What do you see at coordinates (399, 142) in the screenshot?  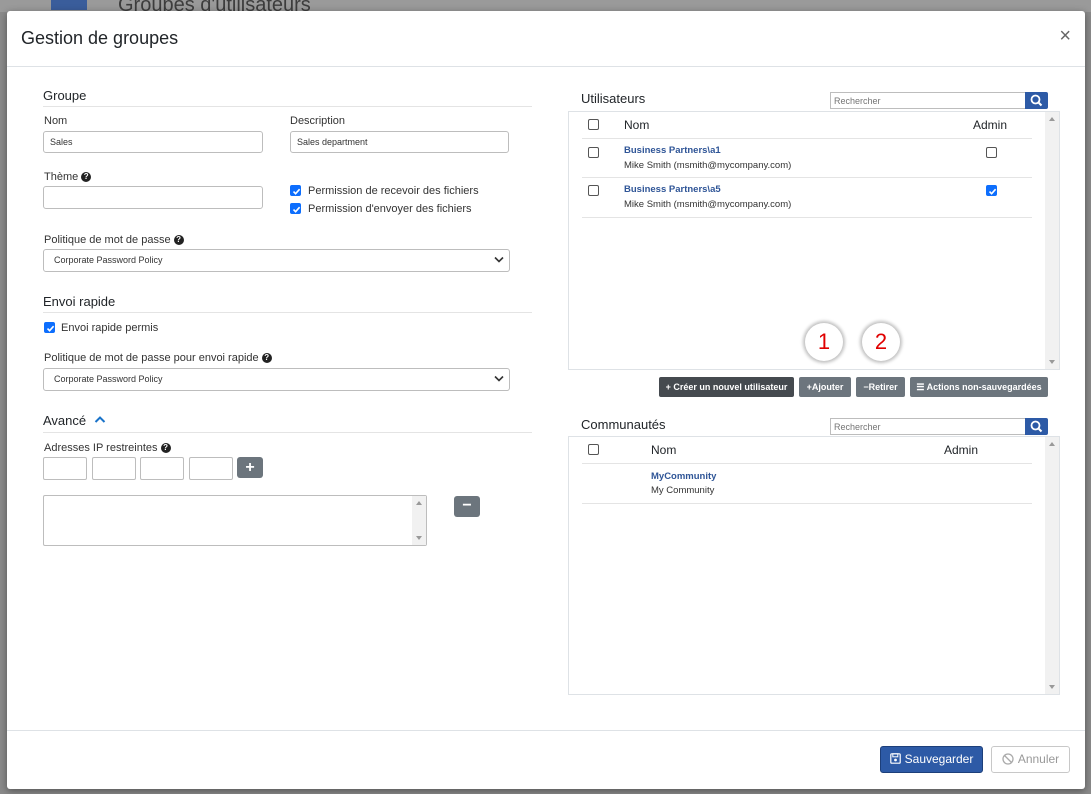 I see `description-input` at bounding box center [399, 142].